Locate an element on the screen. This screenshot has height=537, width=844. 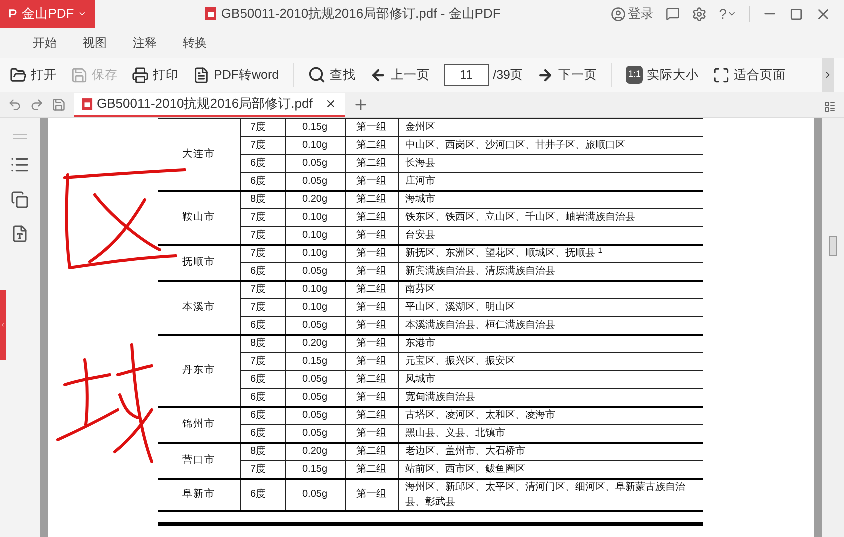
table-cell: 元宝区、振兴区、振安区 is located at coordinates (550, 361).